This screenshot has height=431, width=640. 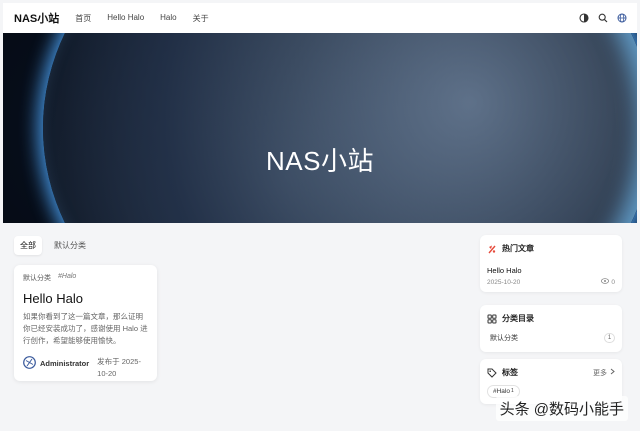 I want to click on tab-default-category: 默认分类, so click(x=70, y=245).